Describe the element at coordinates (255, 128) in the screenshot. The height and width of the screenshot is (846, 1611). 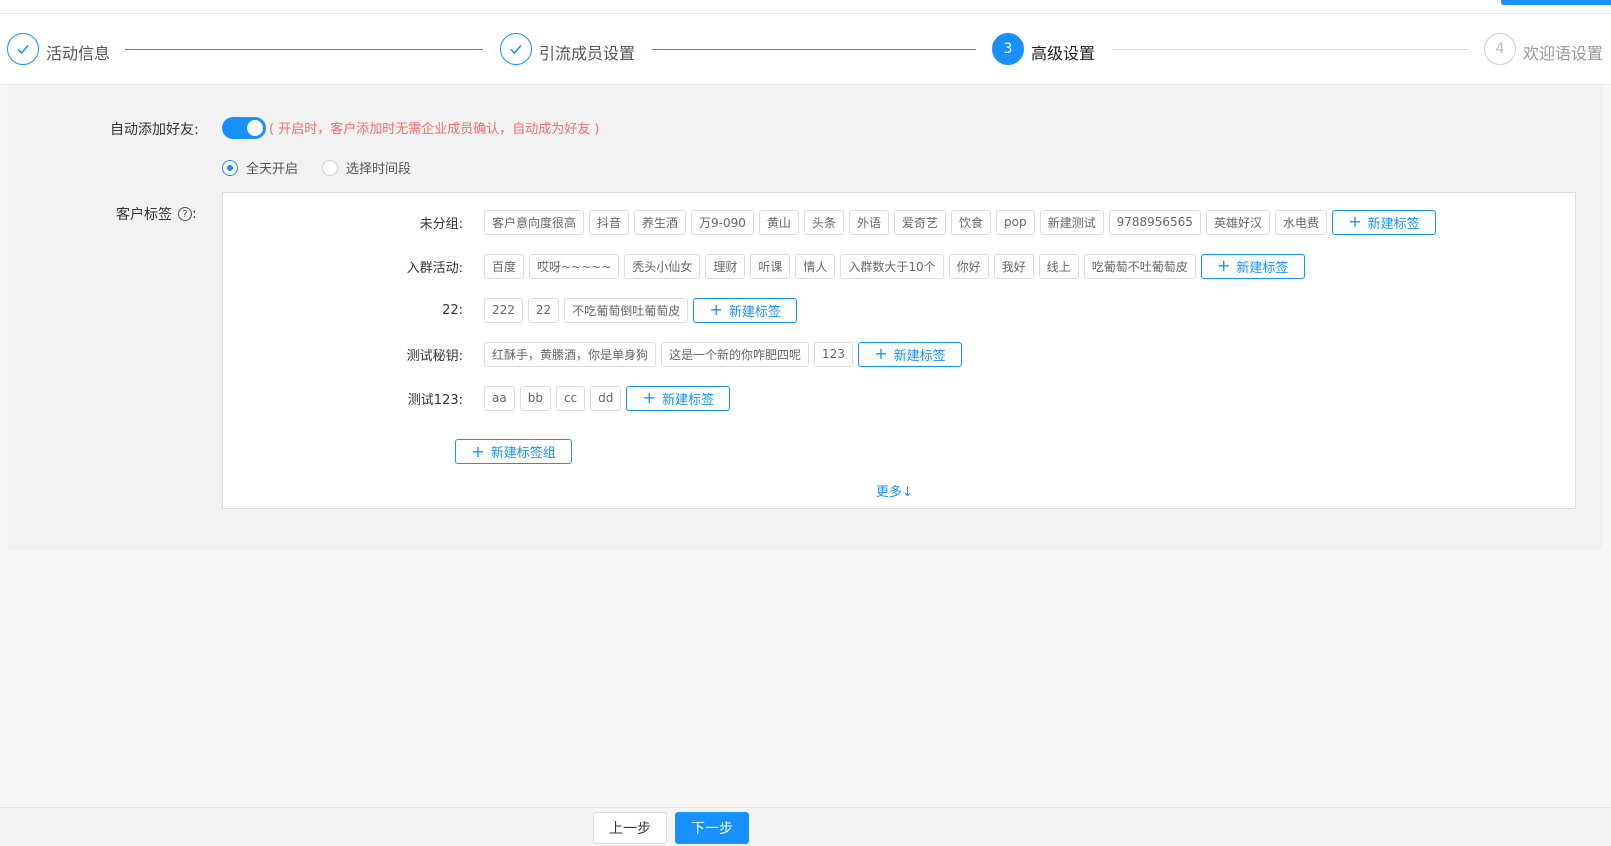
I see `toggle-knob` at that location.